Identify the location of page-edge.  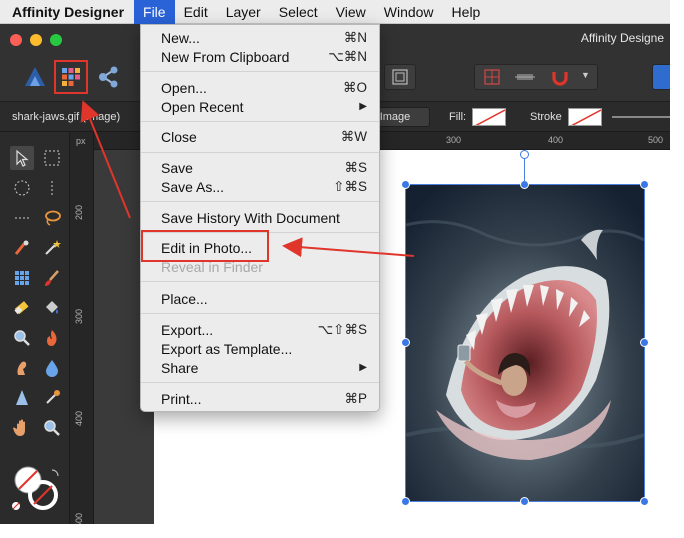
(677, 269).